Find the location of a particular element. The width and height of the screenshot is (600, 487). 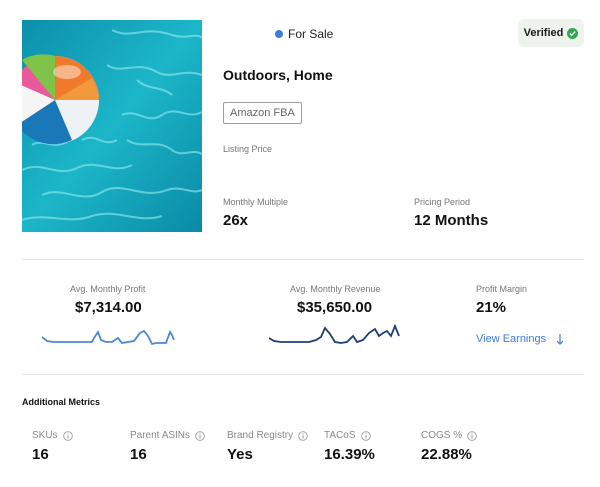

metric-label-tacos: TACoS is located at coordinates (347, 435).